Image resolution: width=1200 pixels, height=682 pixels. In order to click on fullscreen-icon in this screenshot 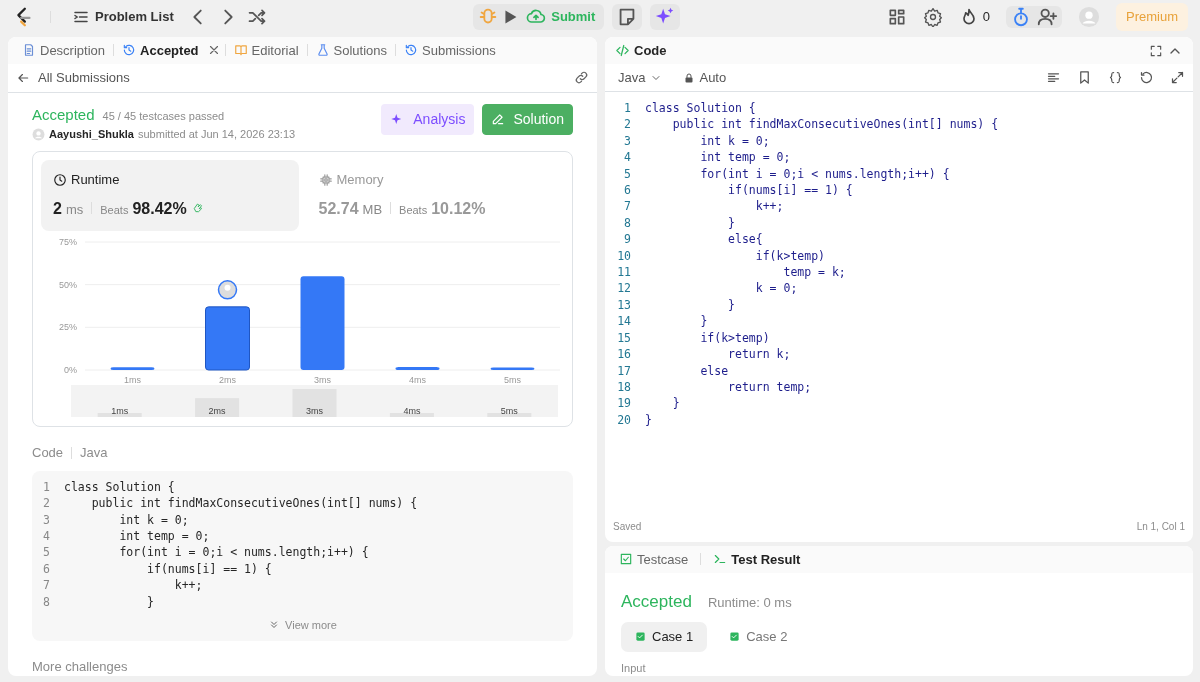, I will do `click(1156, 50)`.